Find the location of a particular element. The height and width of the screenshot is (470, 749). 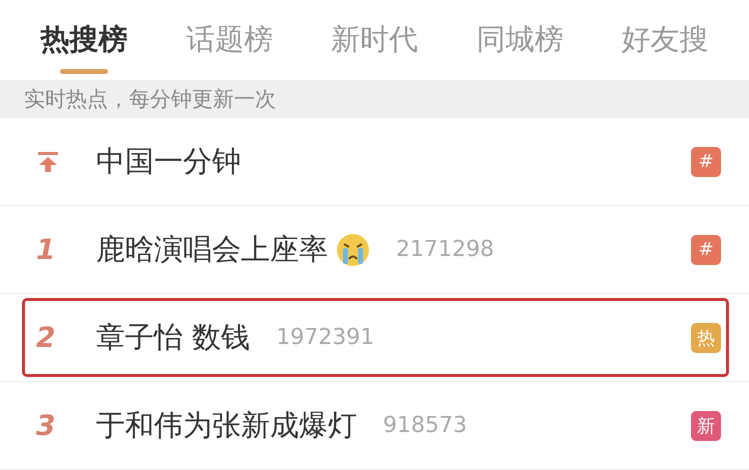

search-count: 1972391 is located at coordinates (325, 337).